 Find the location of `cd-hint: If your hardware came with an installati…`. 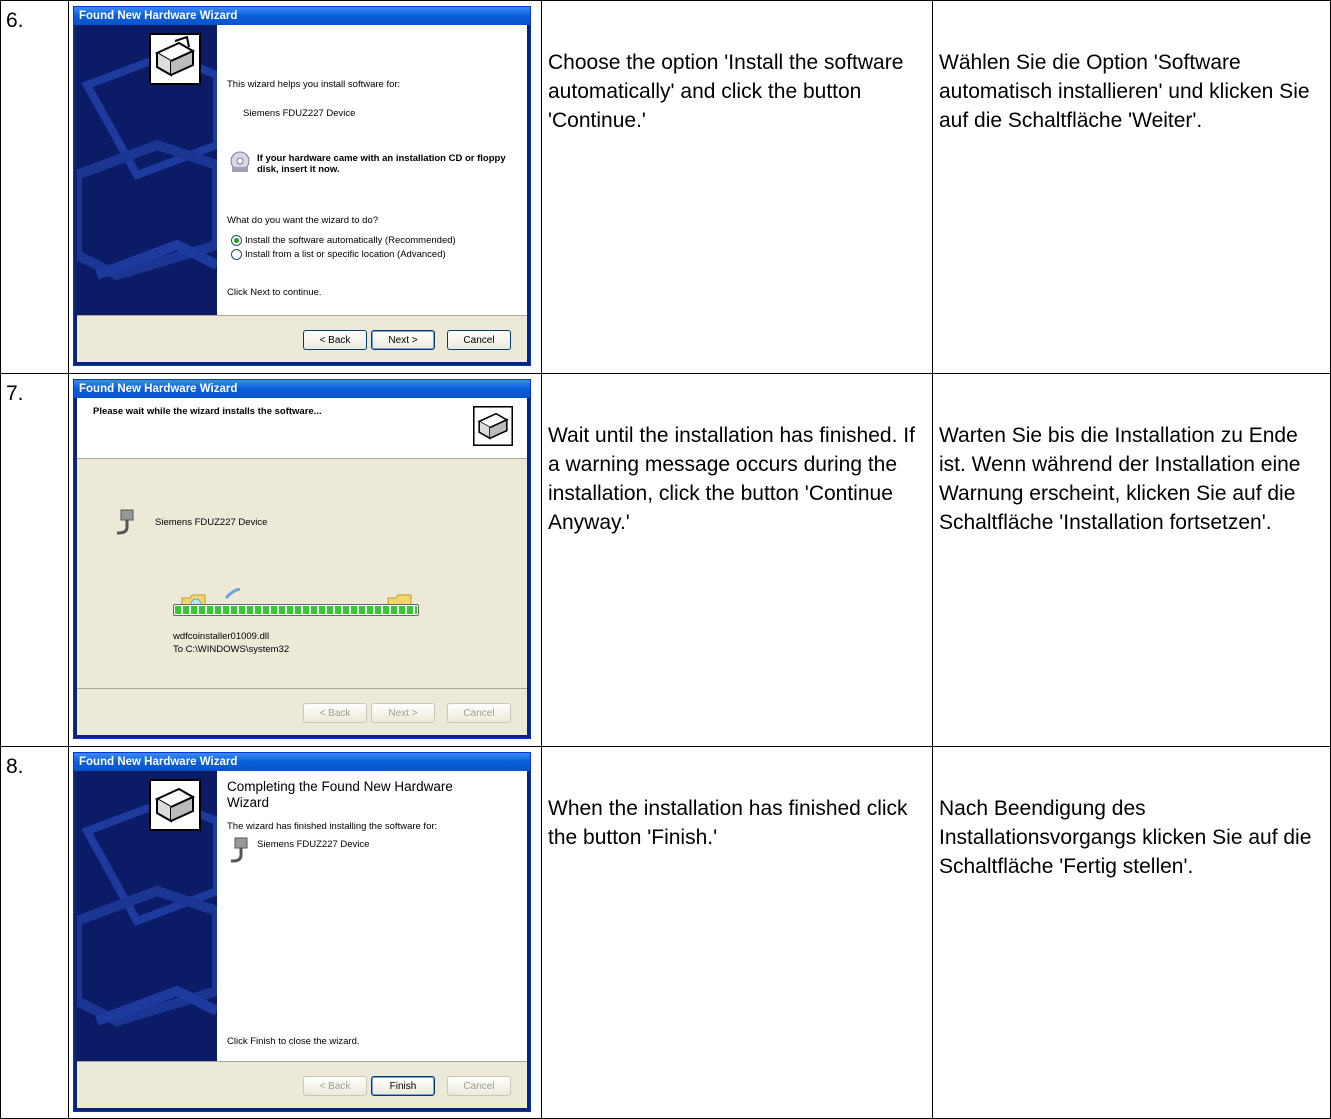

cd-hint: If your hardware came with an installati… is located at coordinates (381, 164).